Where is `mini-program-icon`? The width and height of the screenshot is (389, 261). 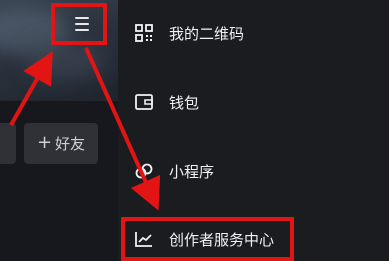
mini-program-icon is located at coordinates (144, 171).